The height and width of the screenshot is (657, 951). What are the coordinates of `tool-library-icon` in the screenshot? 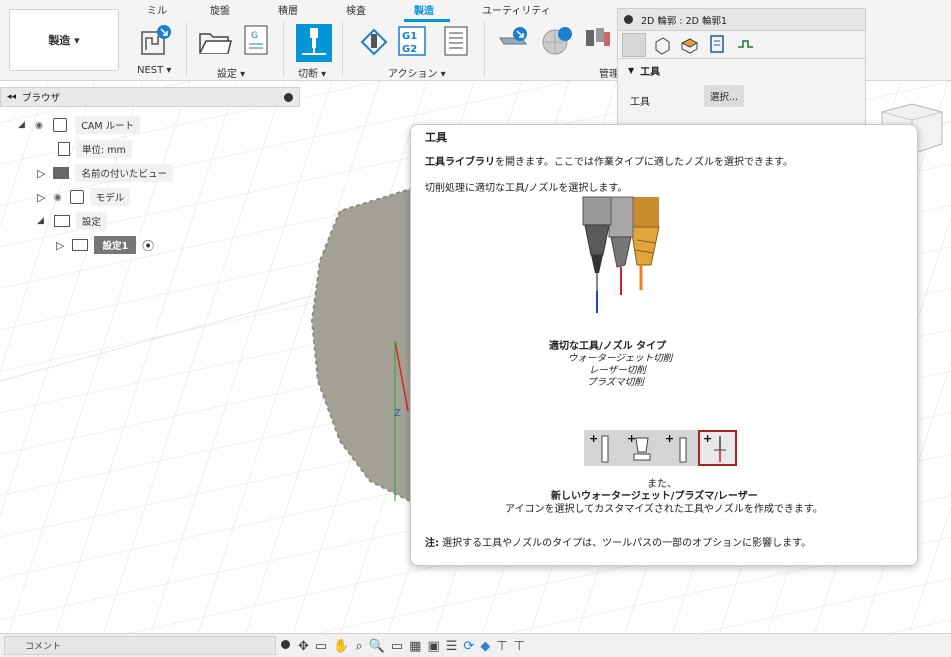 It's located at (513, 41).